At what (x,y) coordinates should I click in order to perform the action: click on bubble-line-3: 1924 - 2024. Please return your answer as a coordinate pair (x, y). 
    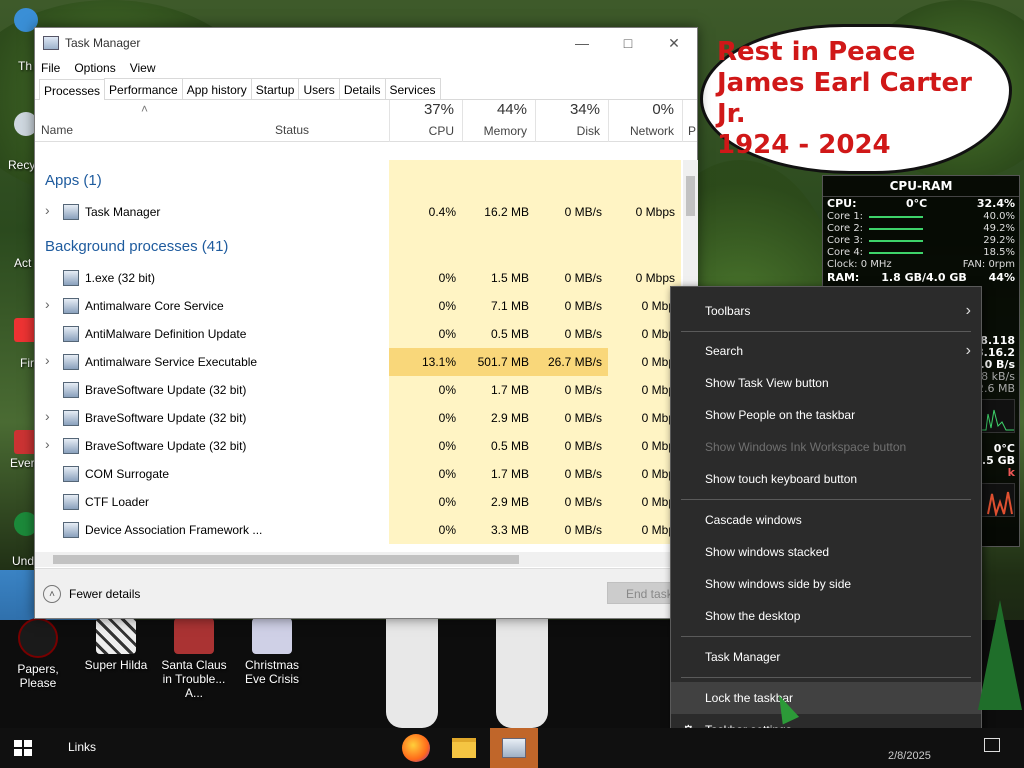
    Looking at the image, I should click on (804, 145).